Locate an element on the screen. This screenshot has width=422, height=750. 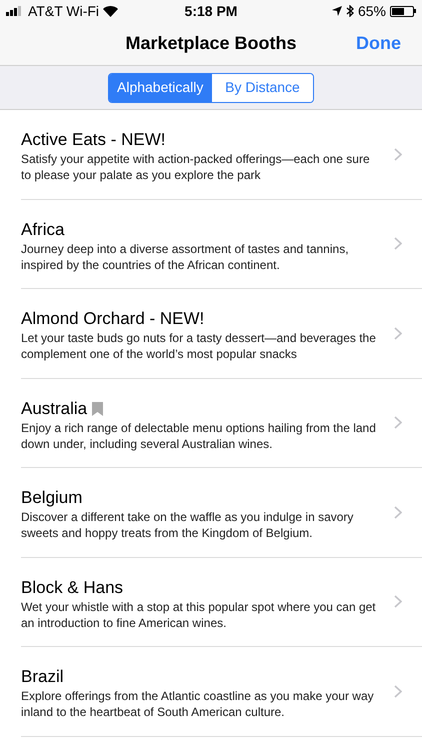
booth-row: Block & Hans Wet your whistle with a stop at this popular spot where you can get an introduction to fine American wines. is located at coordinates (221, 602).